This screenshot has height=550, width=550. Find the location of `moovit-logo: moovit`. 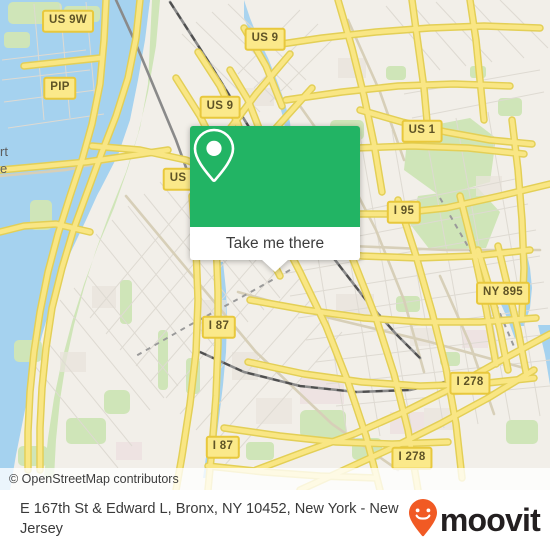

moovit-logo: moovit is located at coordinates (474, 520).